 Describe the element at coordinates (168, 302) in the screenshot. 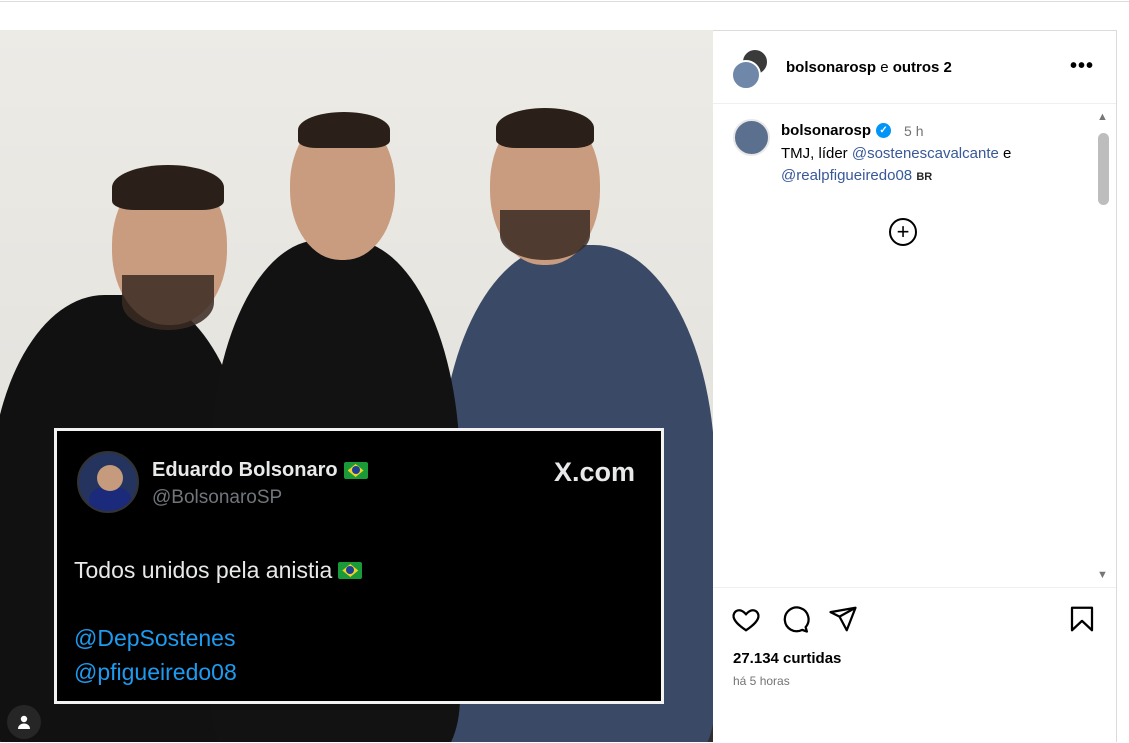

I see `beard-left` at that location.